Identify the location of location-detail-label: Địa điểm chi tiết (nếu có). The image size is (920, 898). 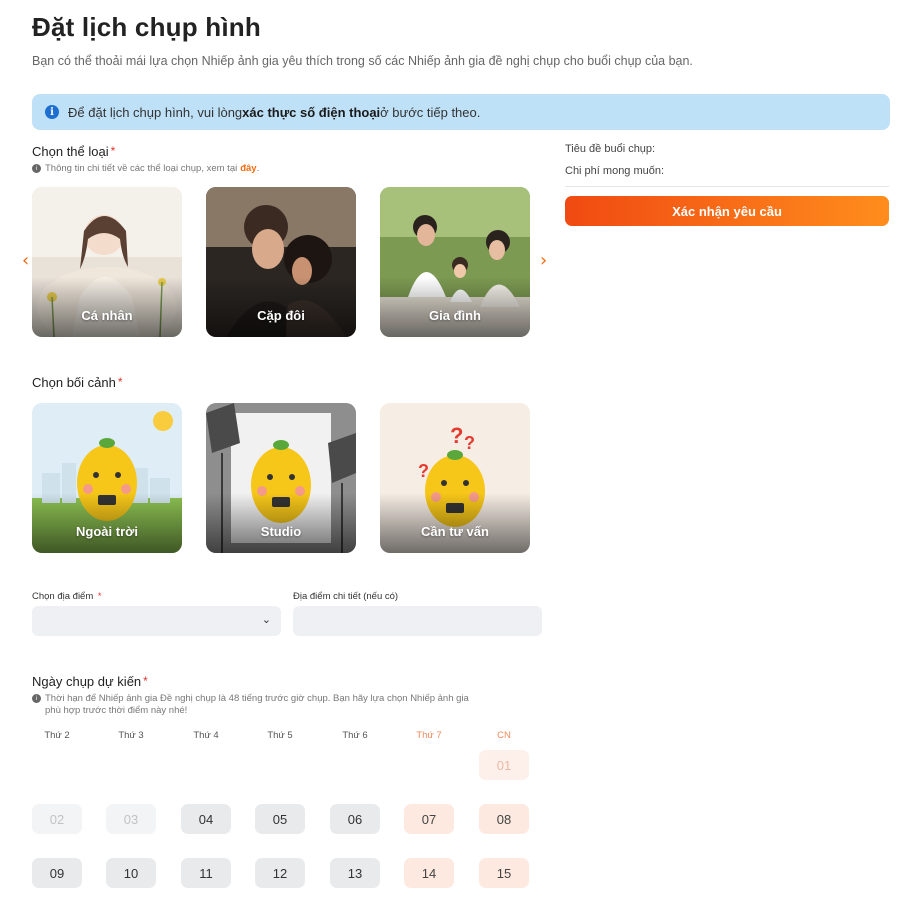
(346, 596).